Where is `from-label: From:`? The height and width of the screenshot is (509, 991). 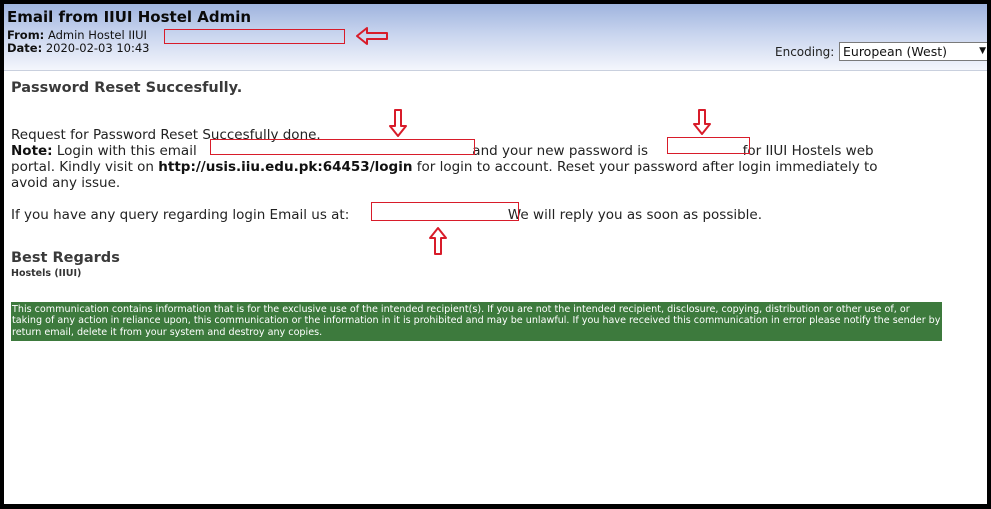
from-label: From: is located at coordinates (26, 35).